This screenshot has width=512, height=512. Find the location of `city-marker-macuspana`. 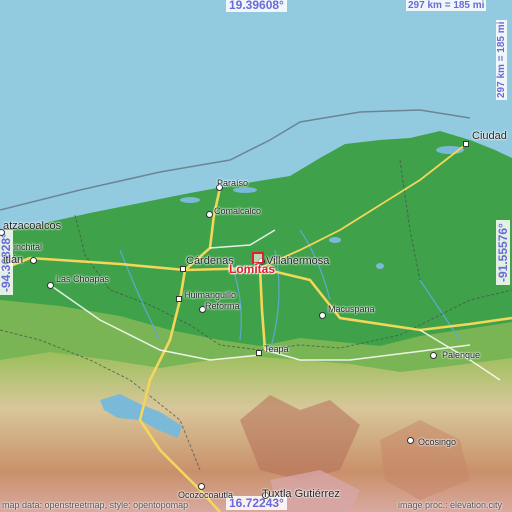

city-marker-macuspana is located at coordinates (322, 315).